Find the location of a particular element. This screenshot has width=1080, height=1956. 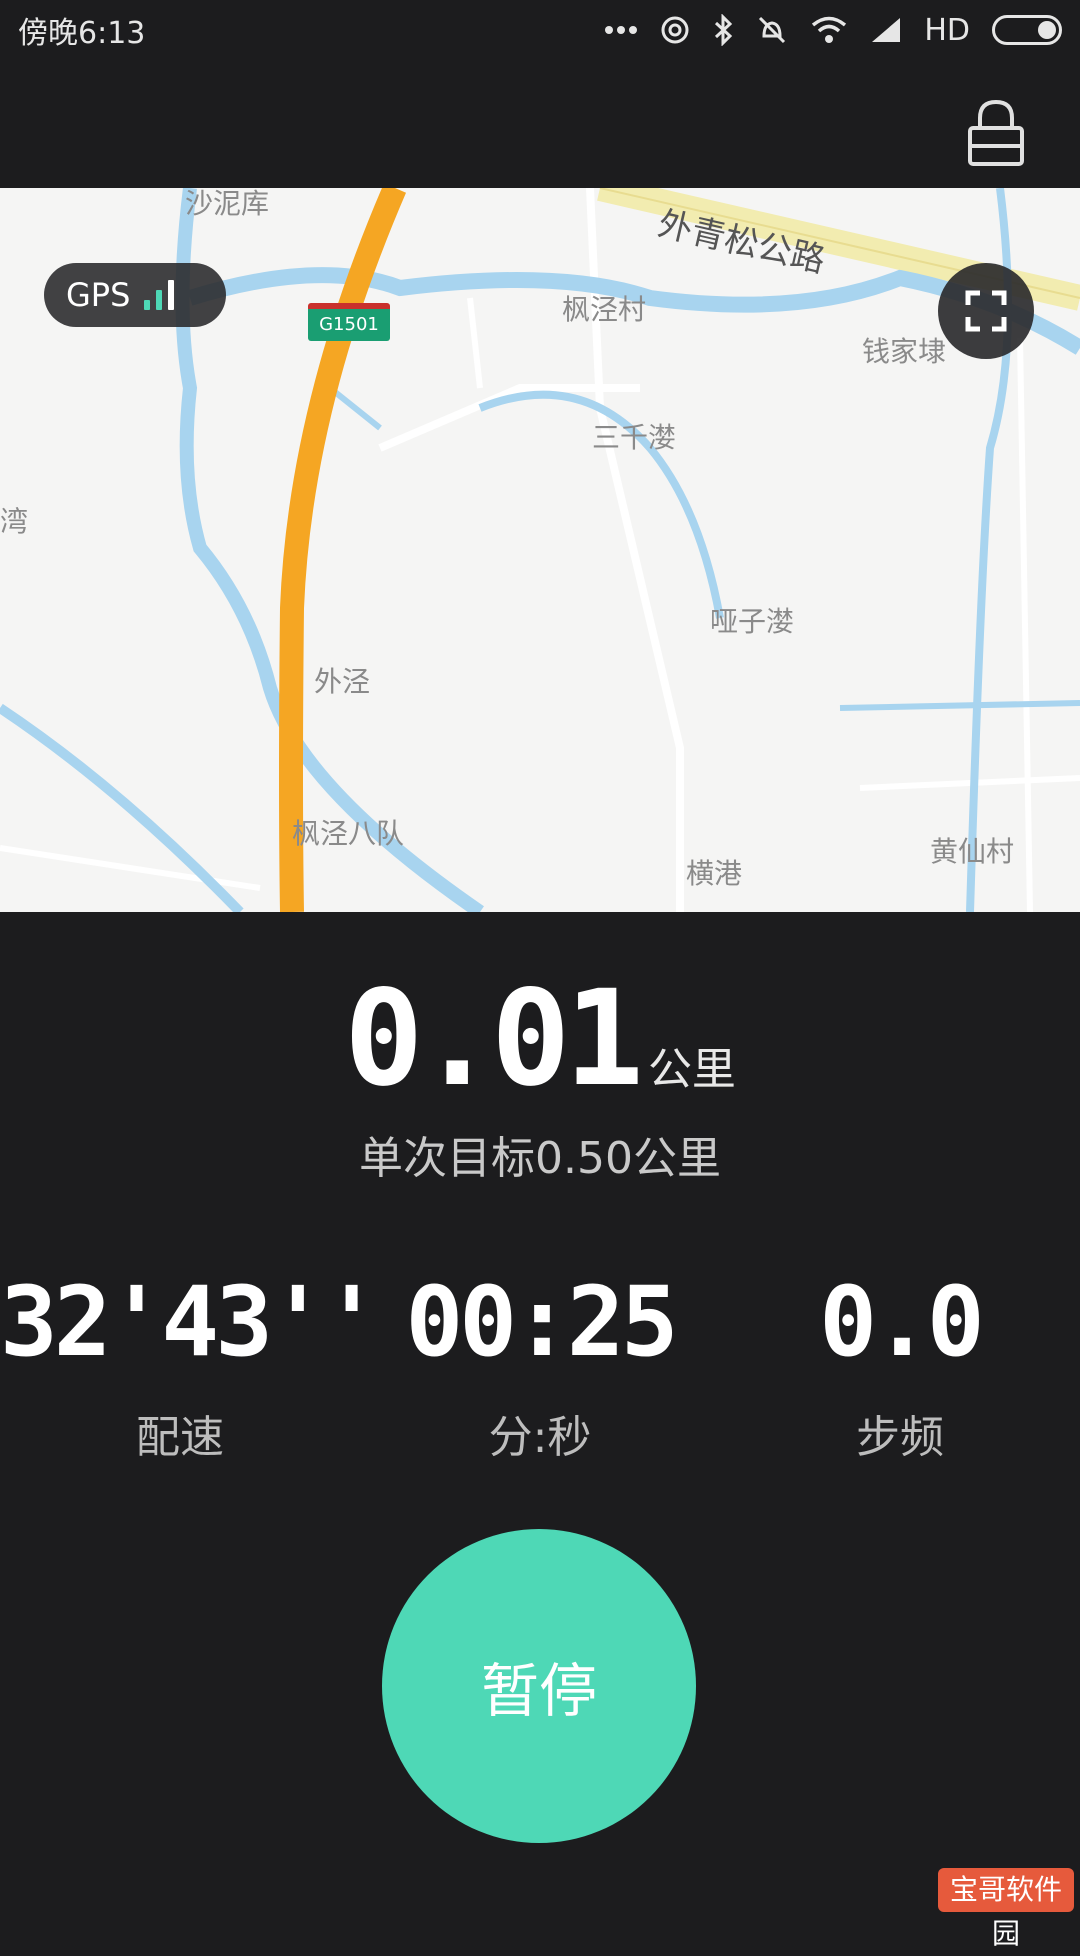

more-dots-icon is located at coordinates (621, 30).